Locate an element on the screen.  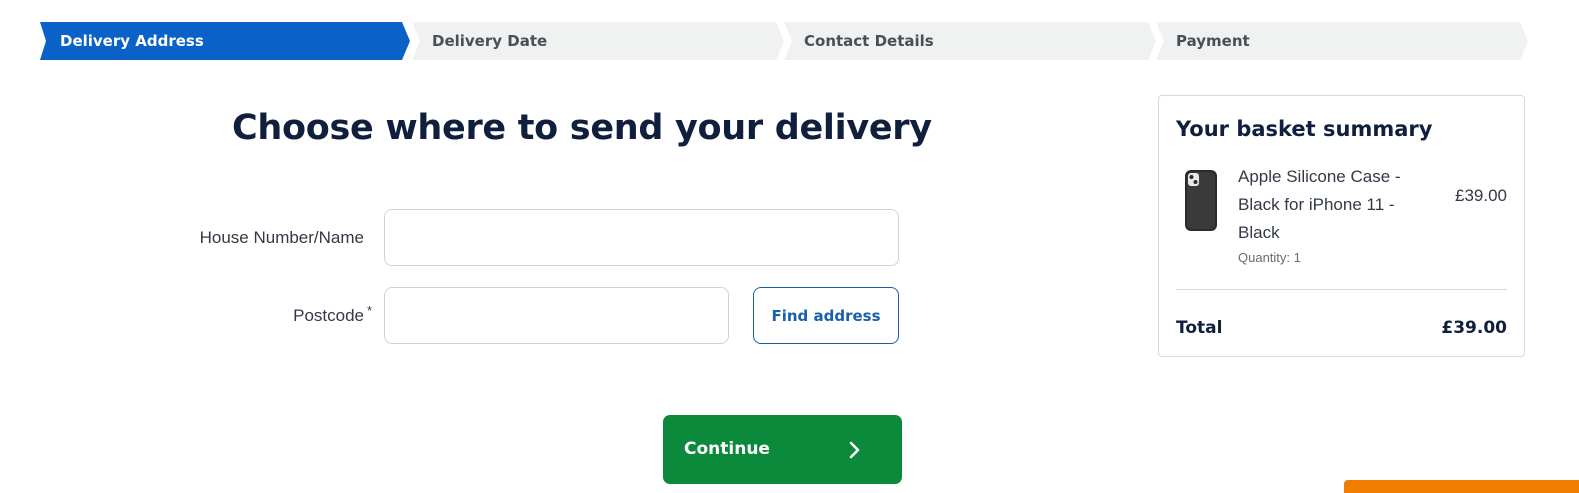
basket-title: Your basket summary is located at coordinates (1304, 129).